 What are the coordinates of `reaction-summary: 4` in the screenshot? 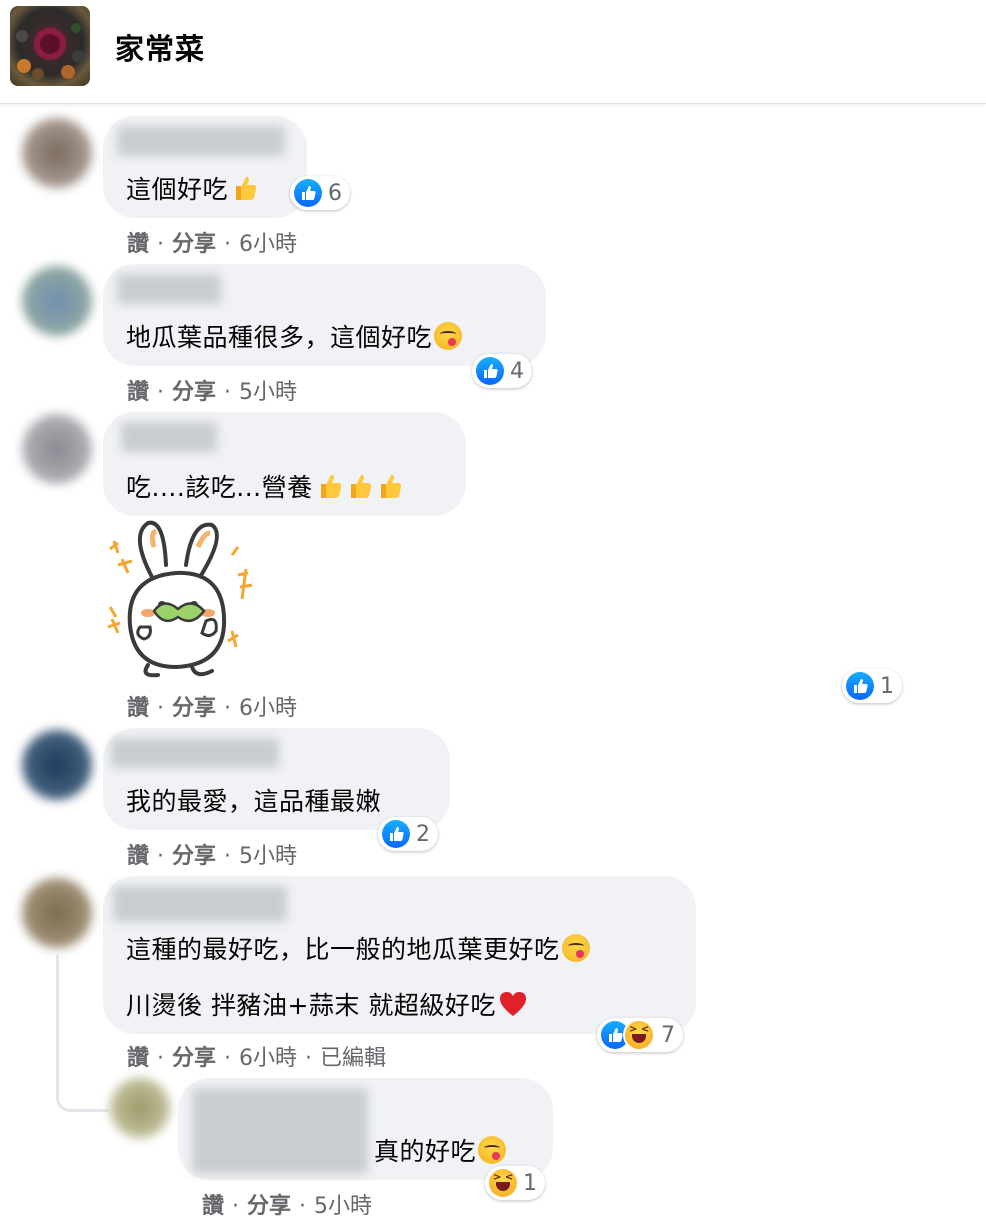 It's located at (502, 371).